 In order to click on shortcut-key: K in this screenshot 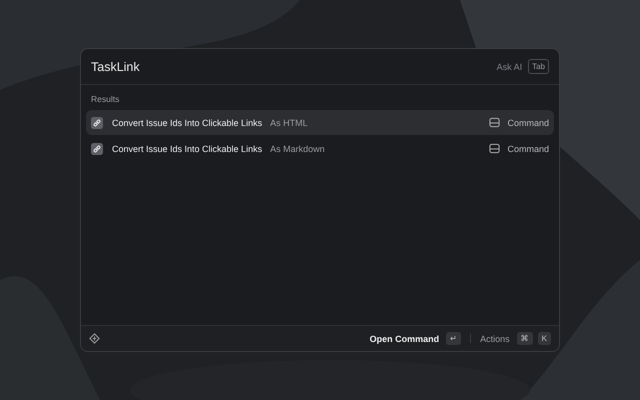, I will do `click(544, 338)`.